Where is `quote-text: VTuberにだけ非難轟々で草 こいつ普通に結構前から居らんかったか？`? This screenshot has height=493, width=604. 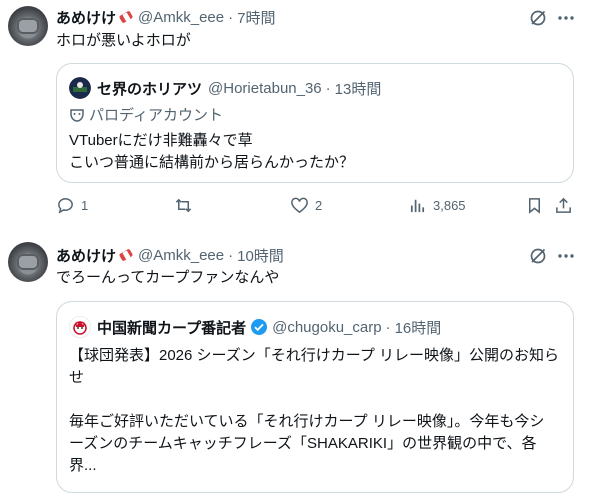 quote-text: VTuberにだけ非難轟々で草 こいつ普通に結構前から居らんかったか？ is located at coordinates (316, 152).